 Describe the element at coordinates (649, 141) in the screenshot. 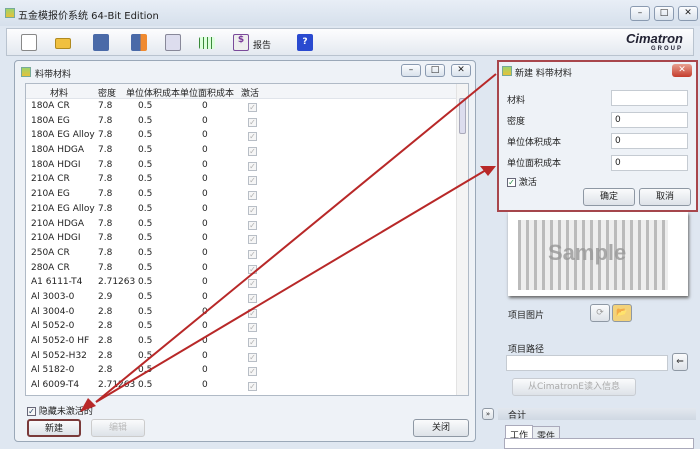

I see `volume-cost-input: 0` at that location.